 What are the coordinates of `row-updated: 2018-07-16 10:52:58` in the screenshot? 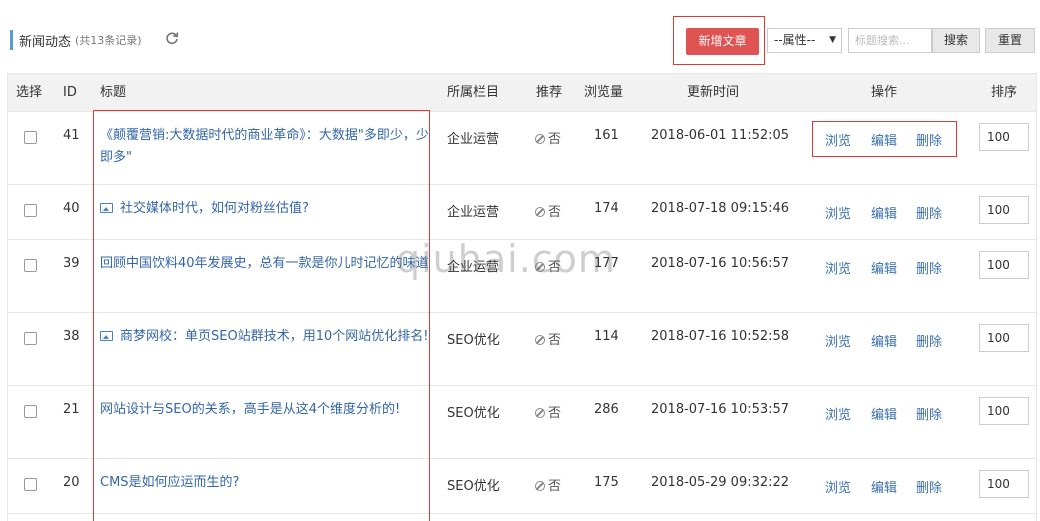 It's located at (720, 336).